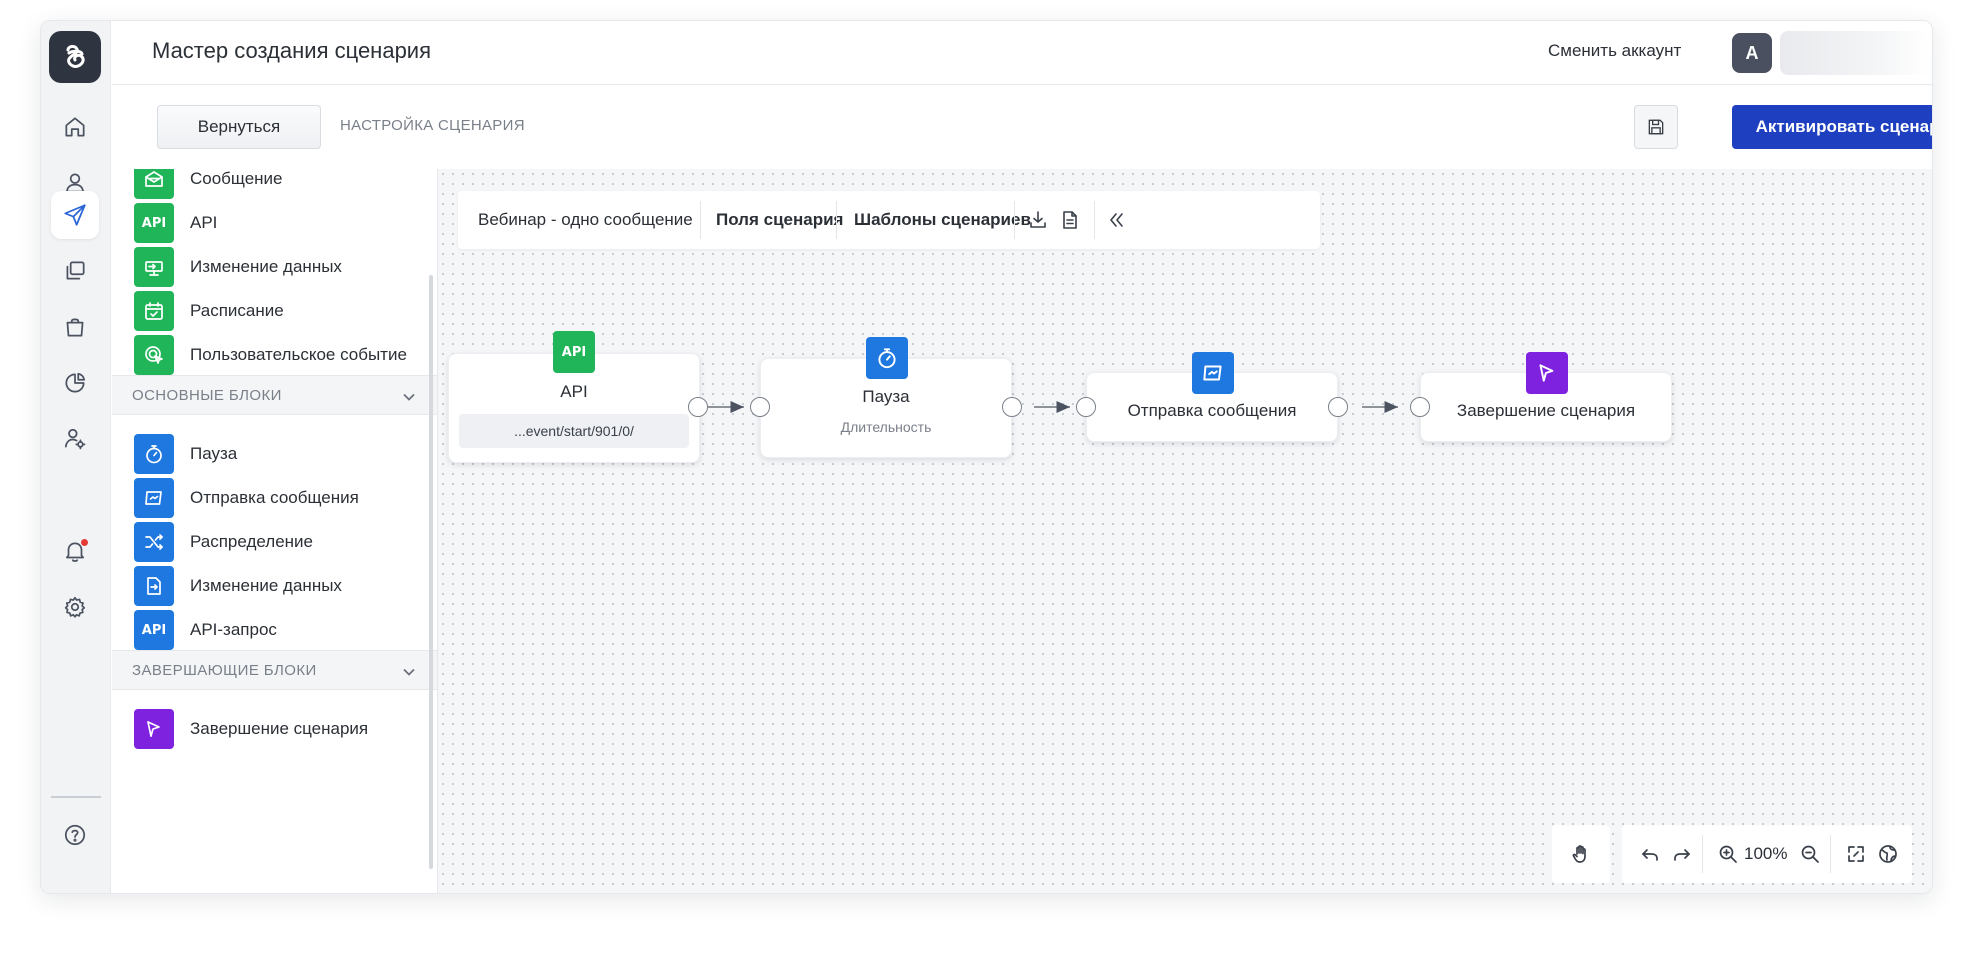 The image size is (1973, 954). Describe the element at coordinates (1116, 220) in the screenshot. I see `collapse-double-left-icon` at that location.